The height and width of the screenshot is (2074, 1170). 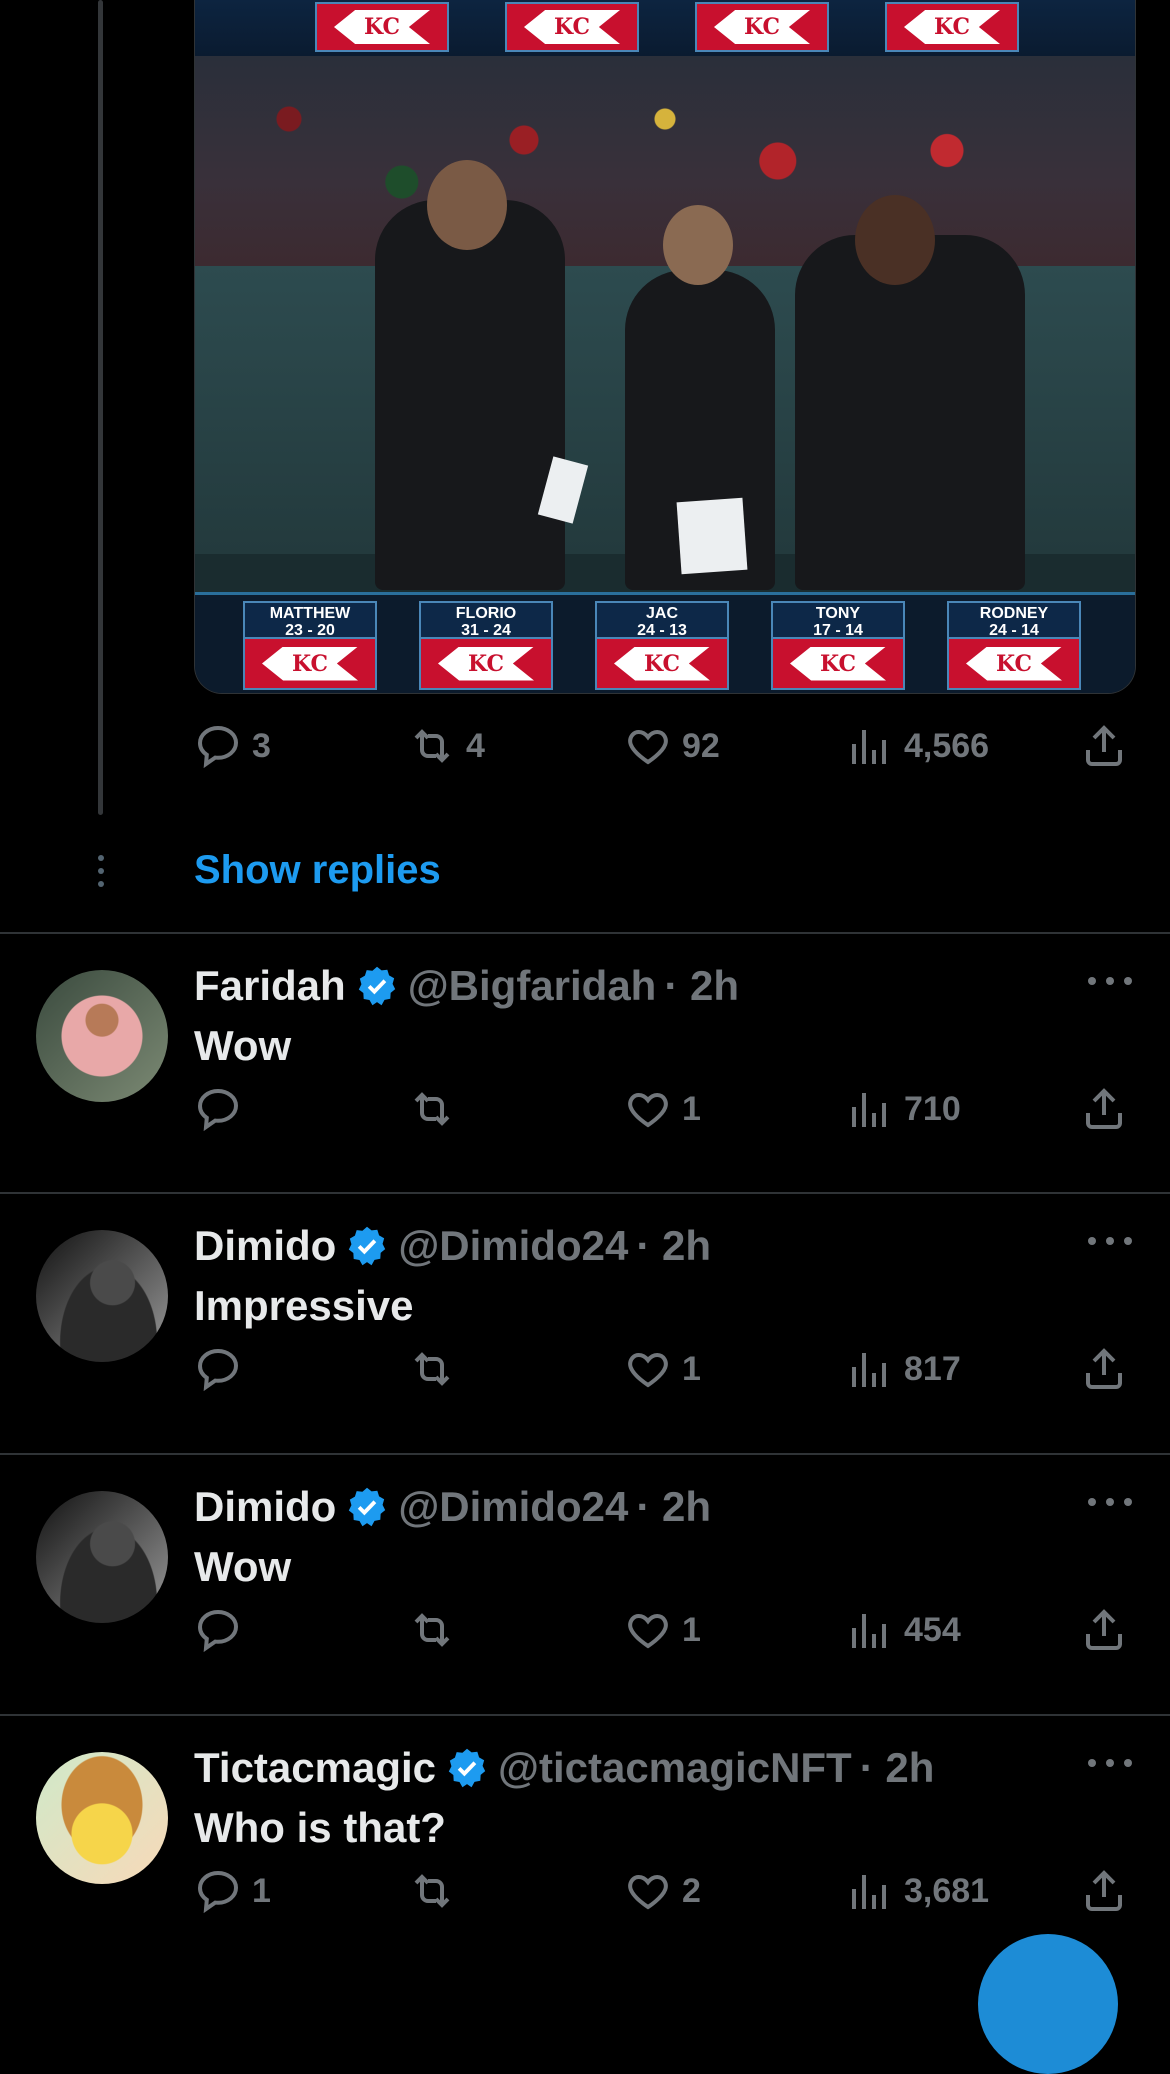 I want to click on presenter-right, so click(x=910, y=412).